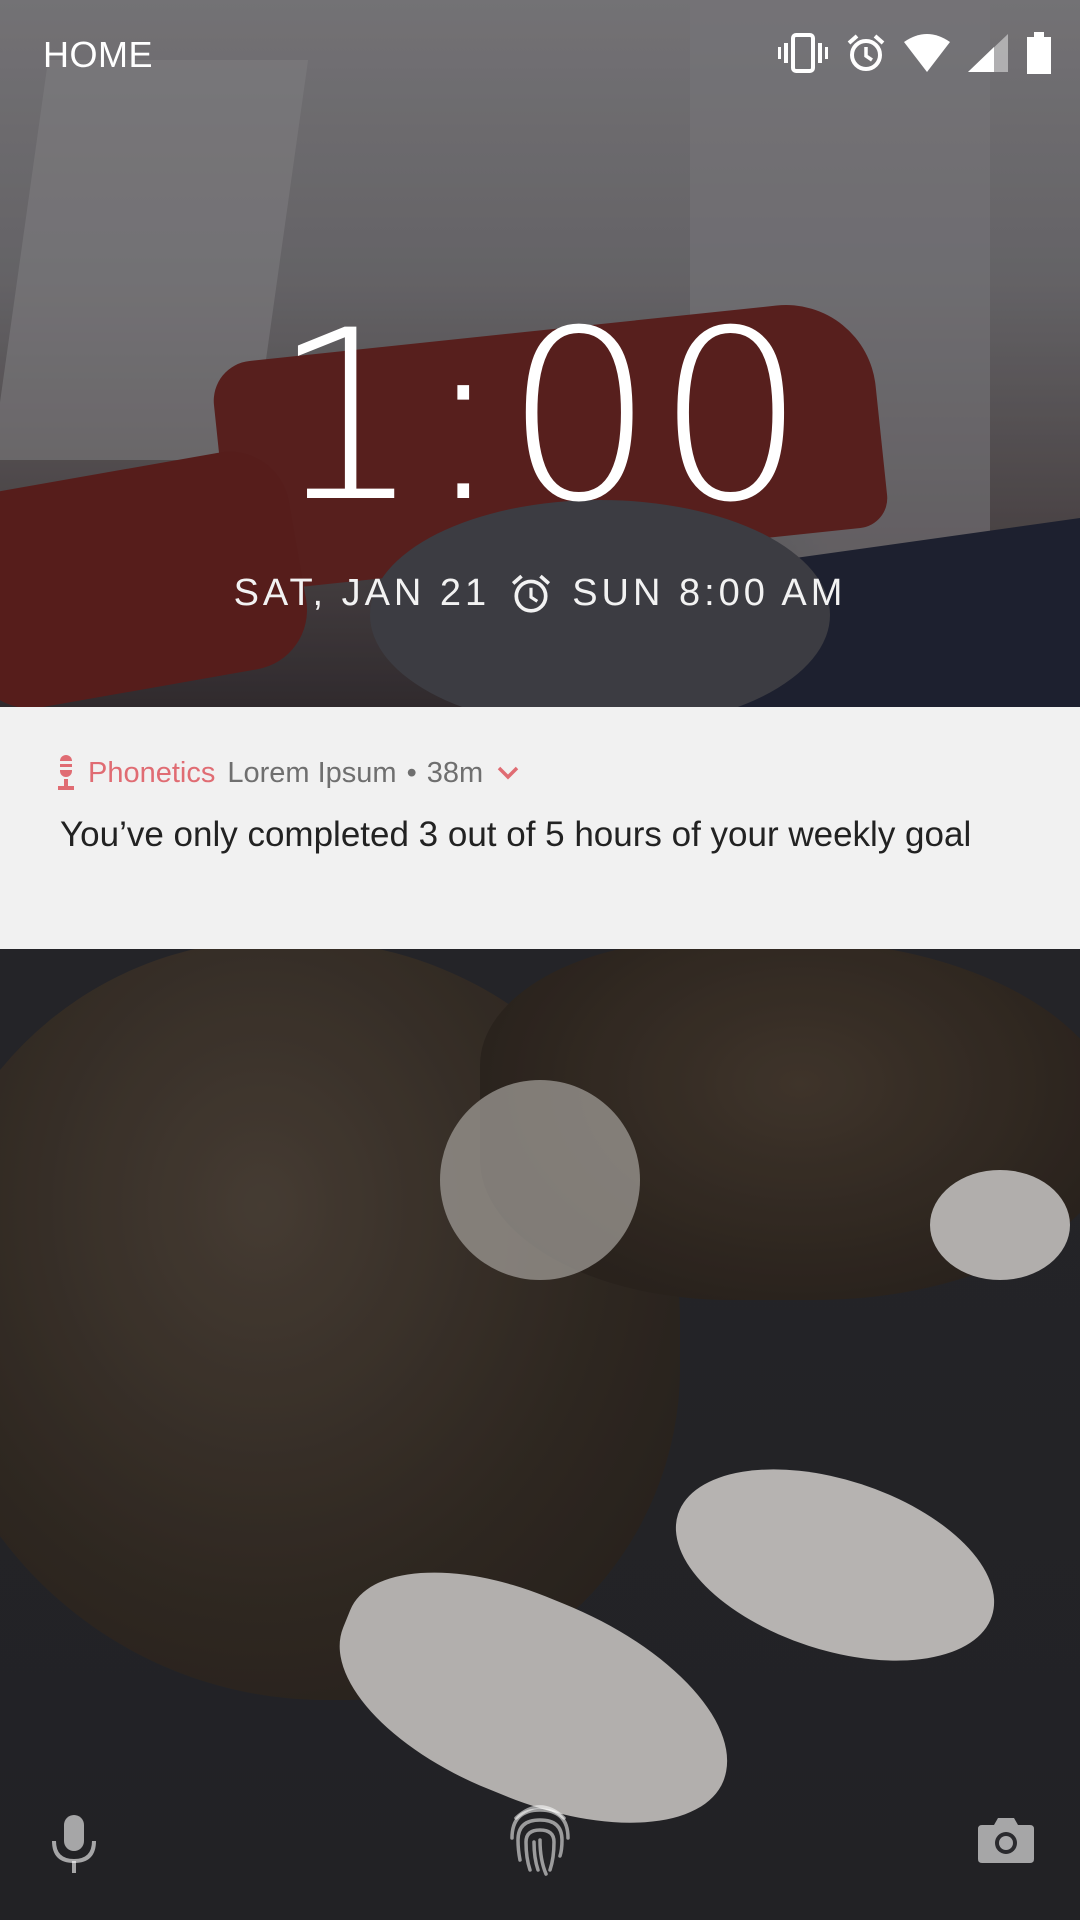 The height and width of the screenshot is (1920, 1080). Describe the element at coordinates (508, 773) in the screenshot. I see `chevron-down-icon` at that location.